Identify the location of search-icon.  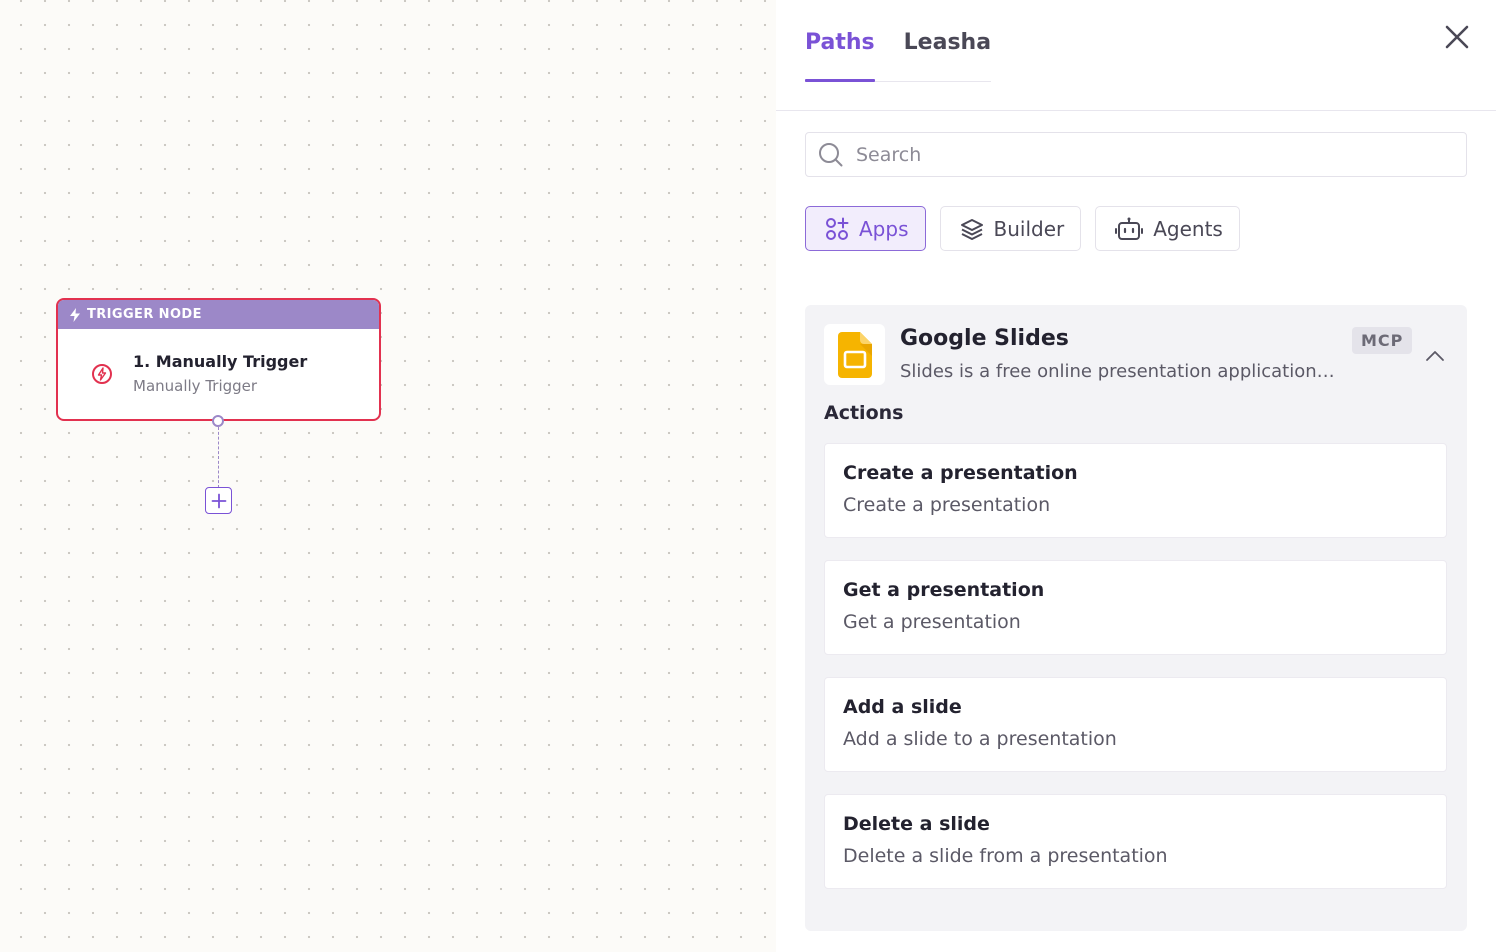
(831, 155).